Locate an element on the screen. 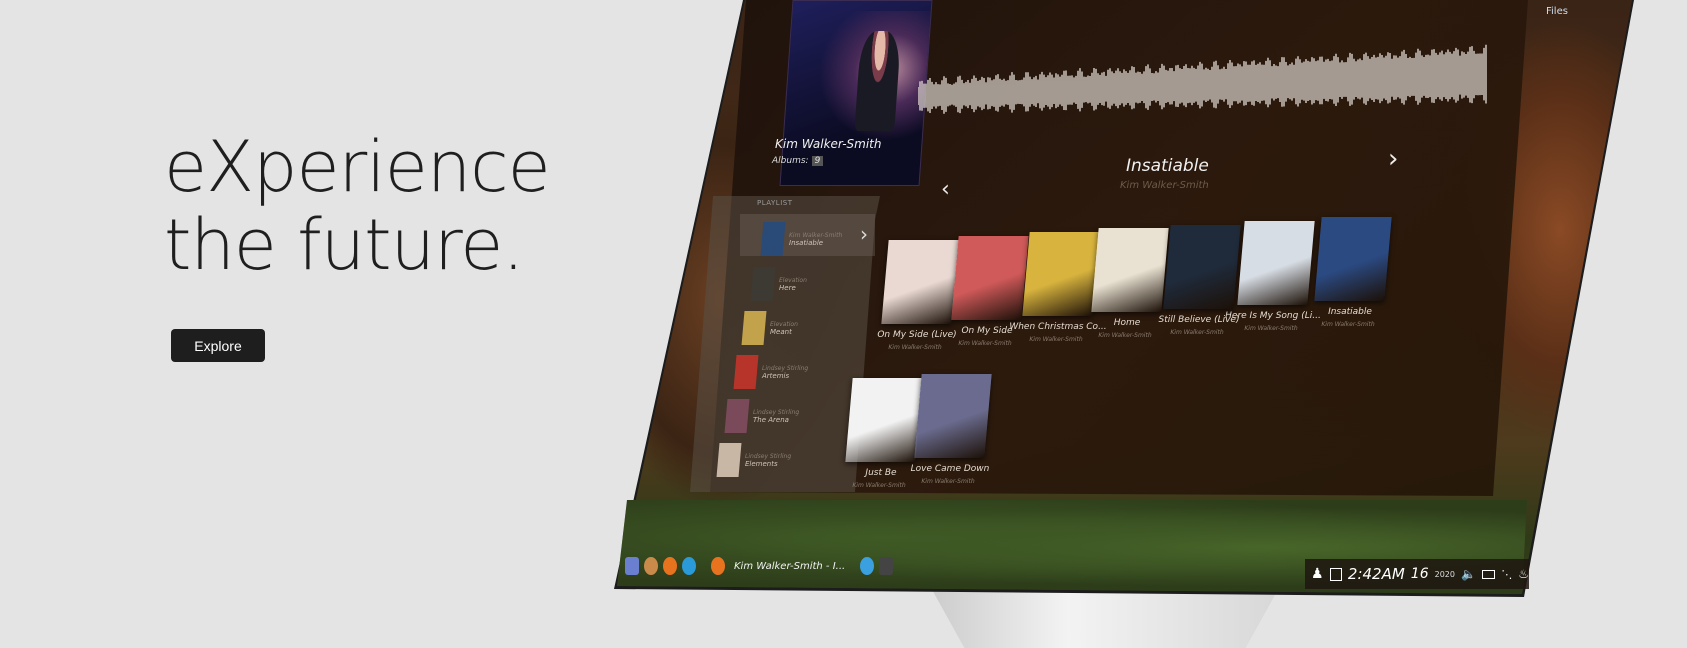  playlist-item: Kim Walker-Smith Insatiable is located at coordinates (801, 239).